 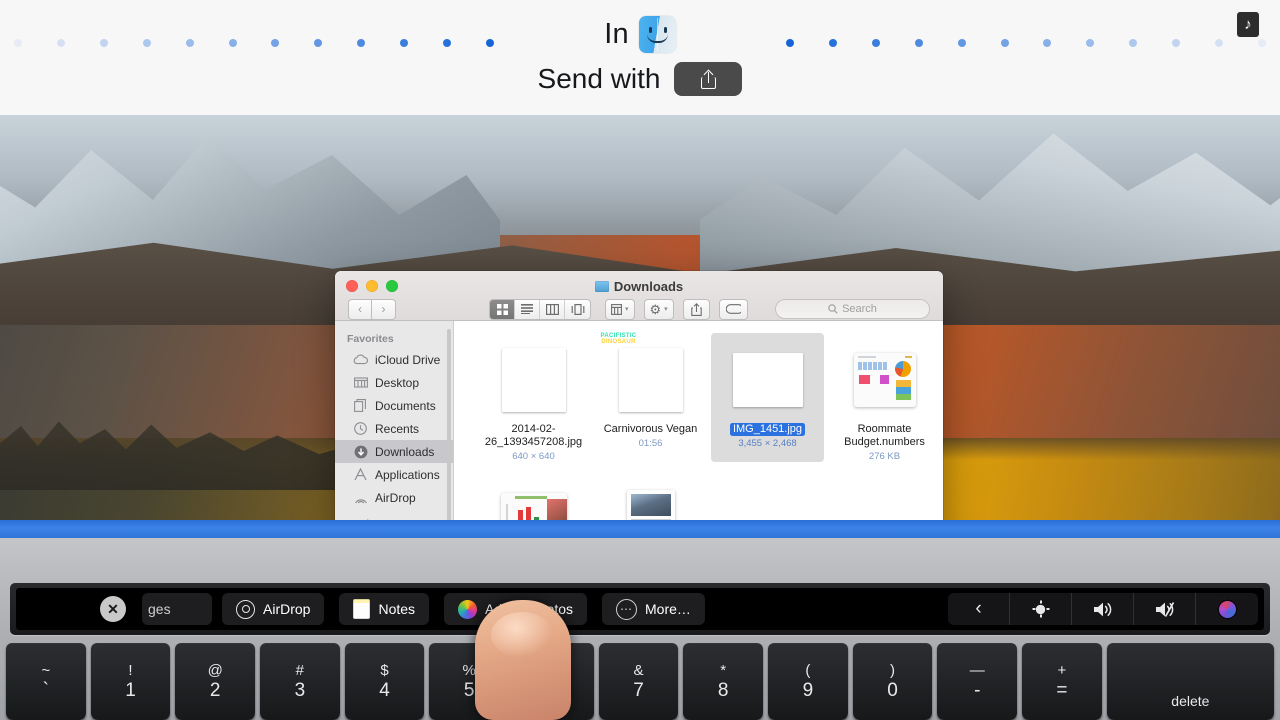 What do you see at coordinates (394, 405) in the screenshot?
I see `sidebar-item-documents: Documents` at bounding box center [394, 405].